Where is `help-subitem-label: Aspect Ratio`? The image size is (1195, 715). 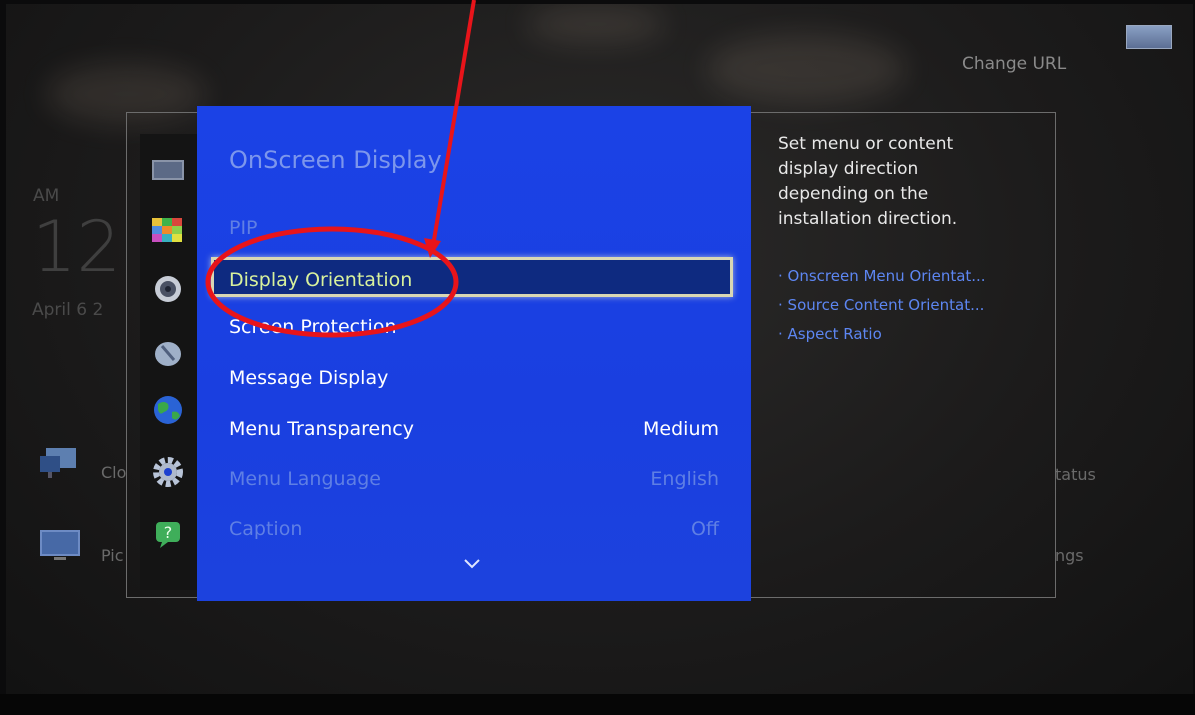 help-subitem-label: Aspect Ratio is located at coordinates (834, 334).